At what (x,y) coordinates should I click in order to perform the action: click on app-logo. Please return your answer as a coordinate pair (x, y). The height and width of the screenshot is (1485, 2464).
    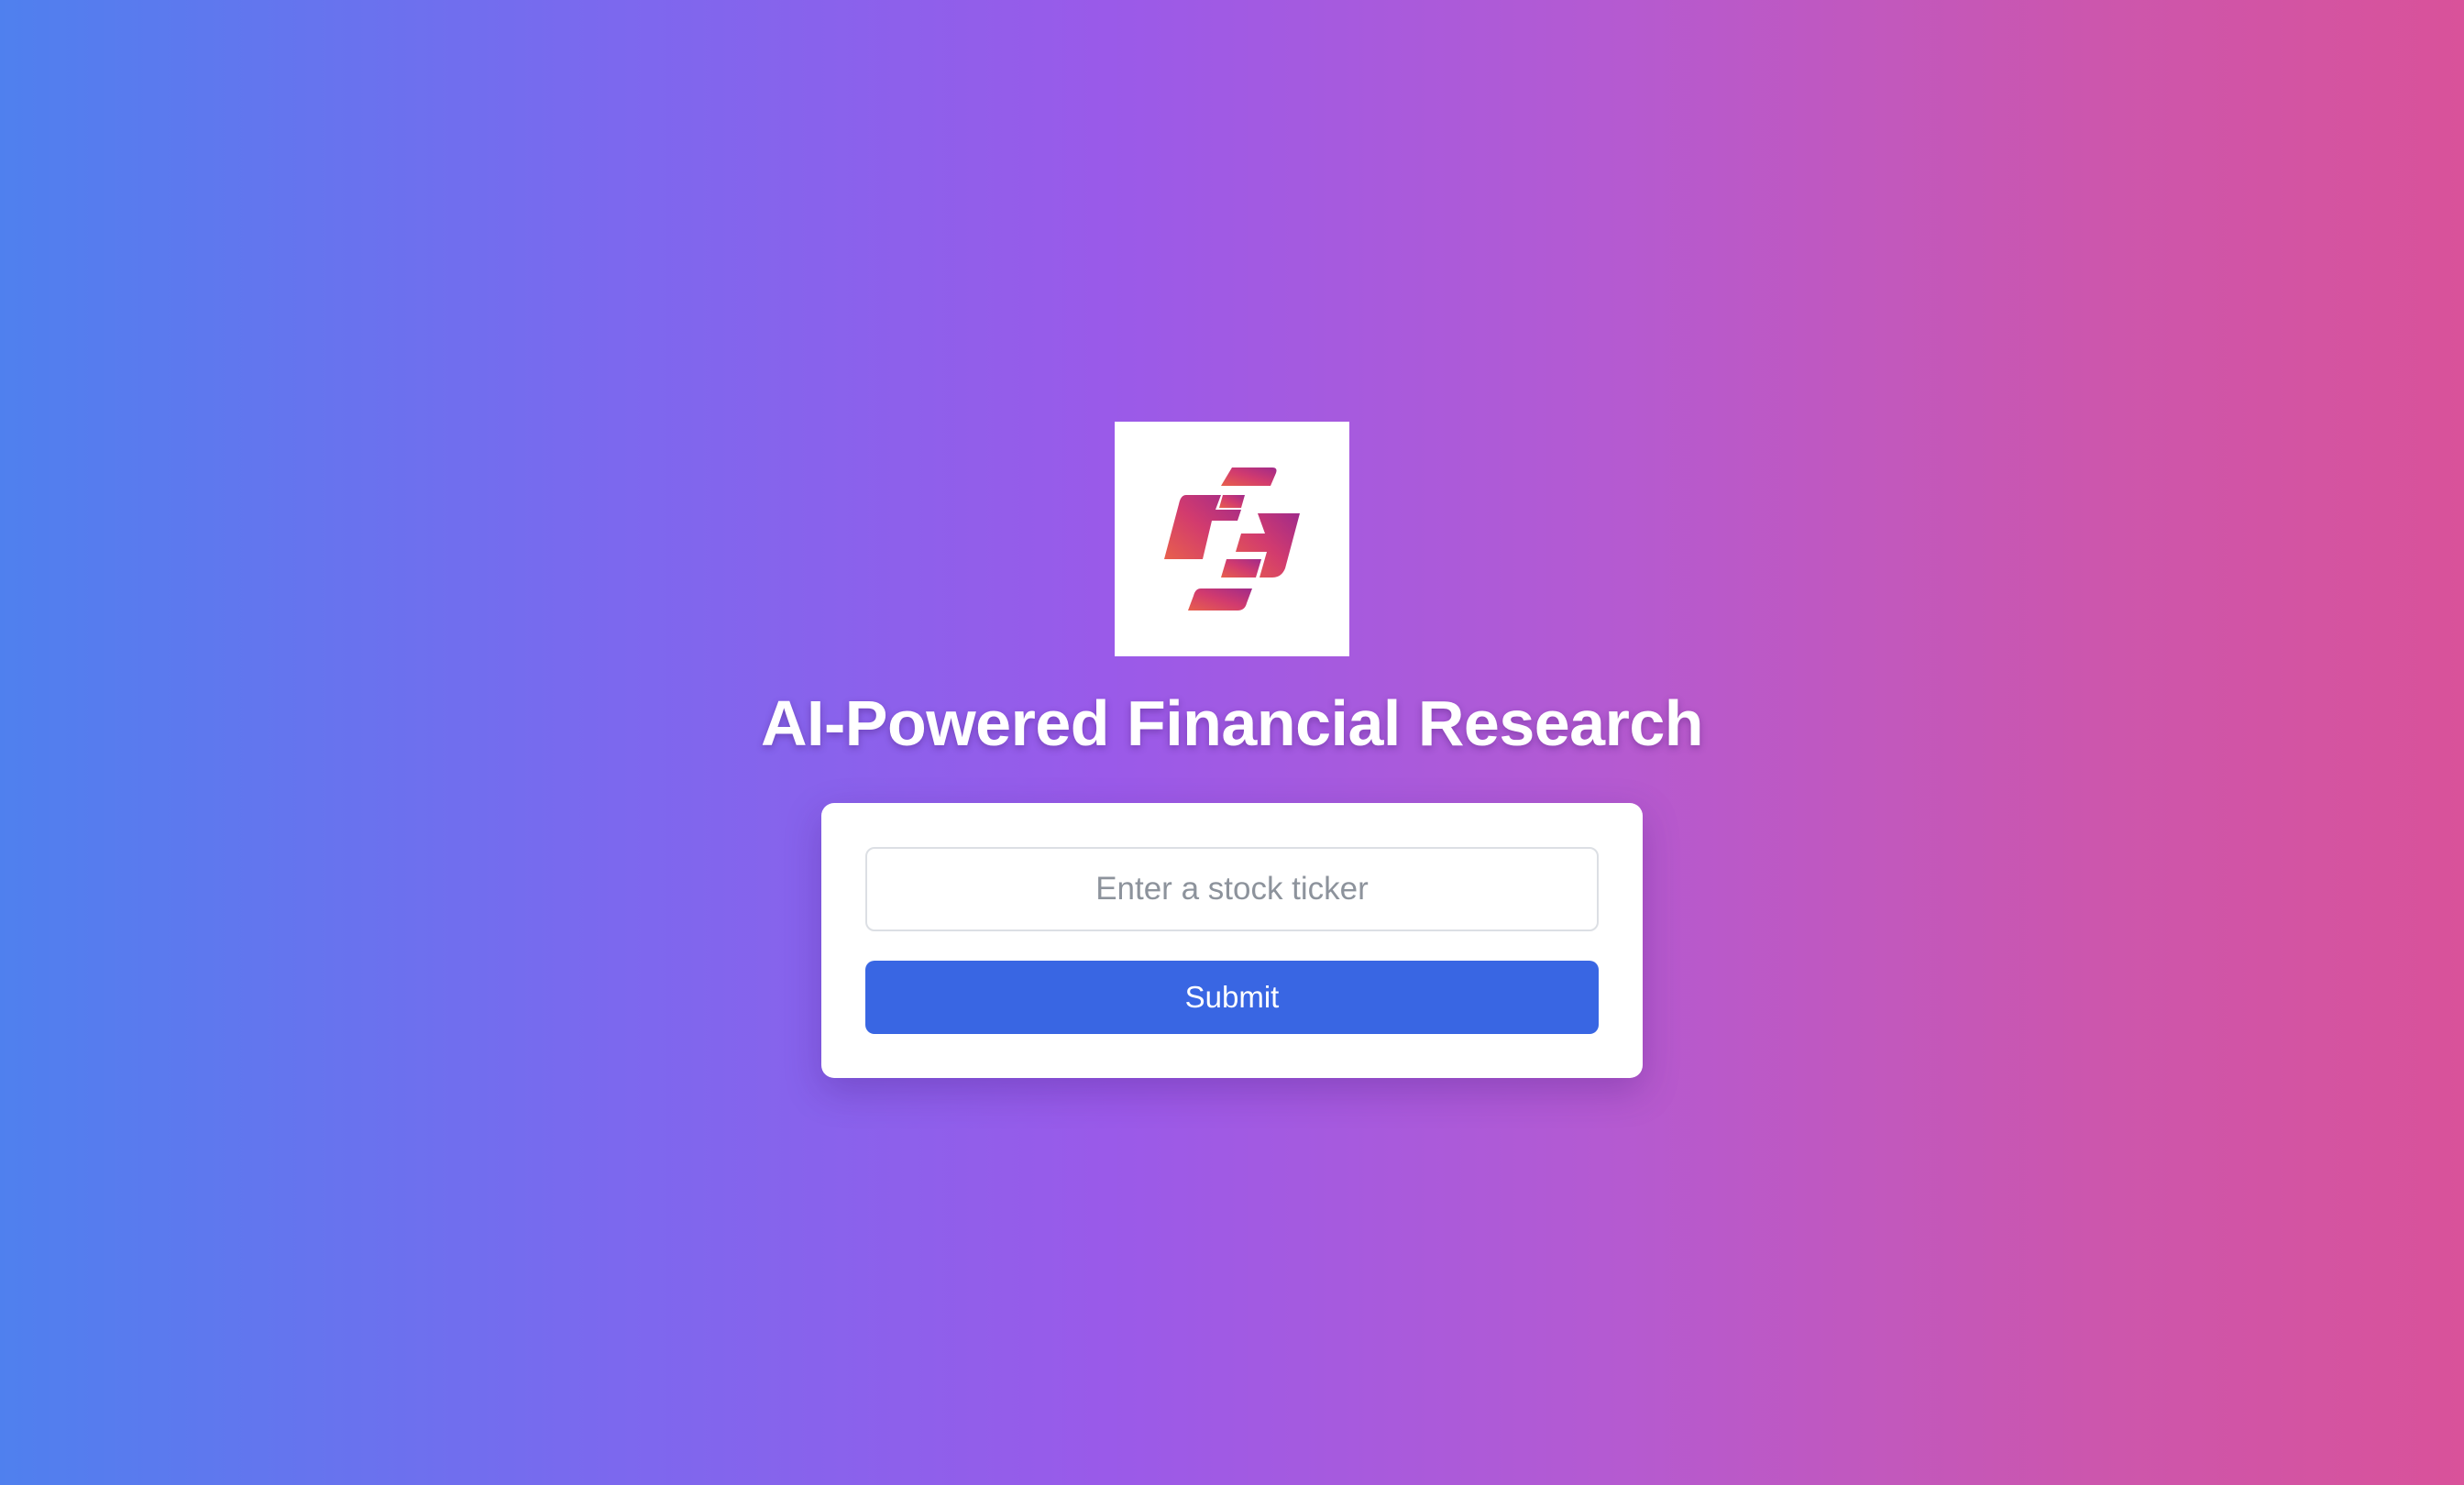
    Looking at the image, I should click on (1232, 539).